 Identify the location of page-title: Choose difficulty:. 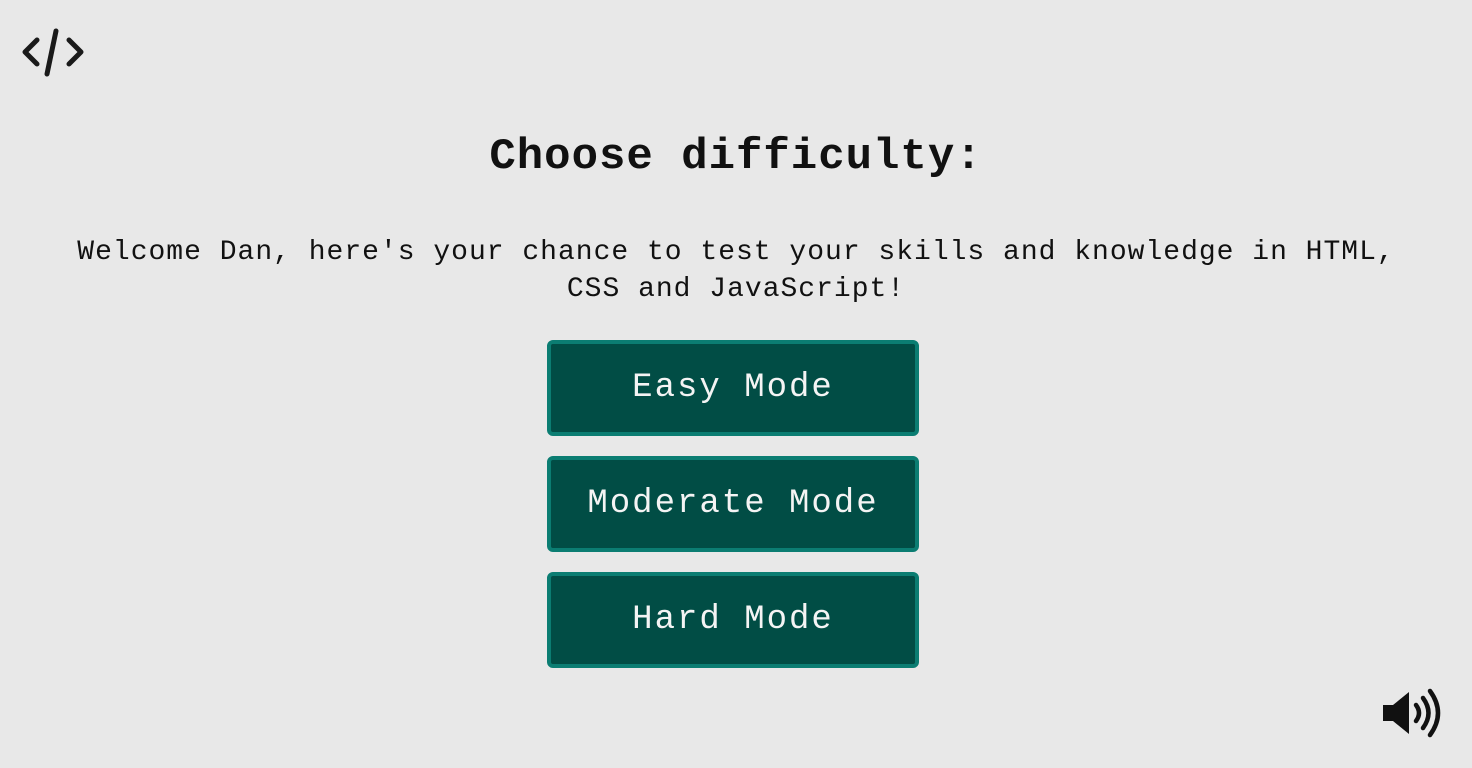
(736, 157).